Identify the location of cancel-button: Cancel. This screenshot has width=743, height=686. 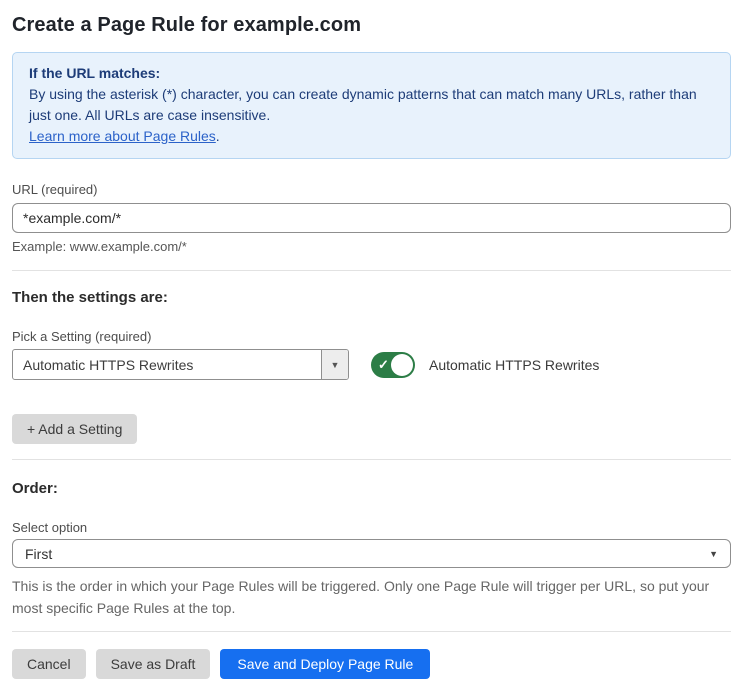
(49, 664).